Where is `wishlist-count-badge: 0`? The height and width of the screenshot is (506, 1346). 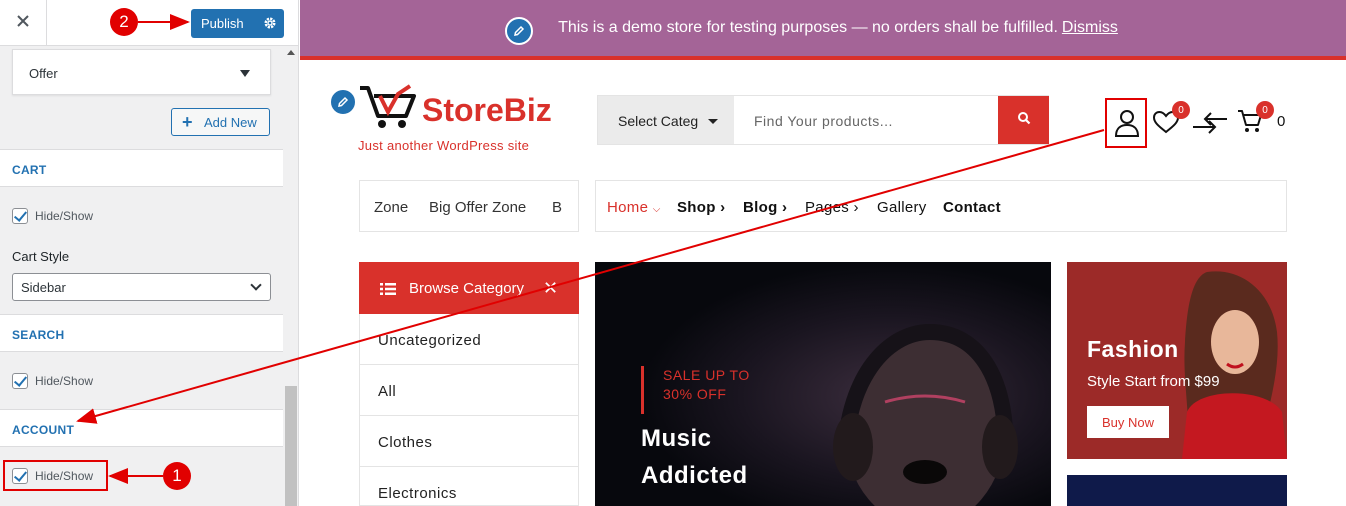 wishlist-count-badge: 0 is located at coordinates (1181, 110).